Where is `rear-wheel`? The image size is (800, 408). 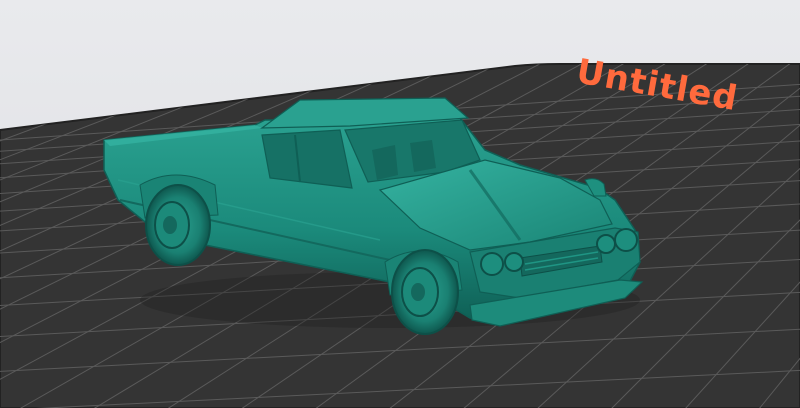
rear-wheel is located at coordinates (178, 225).